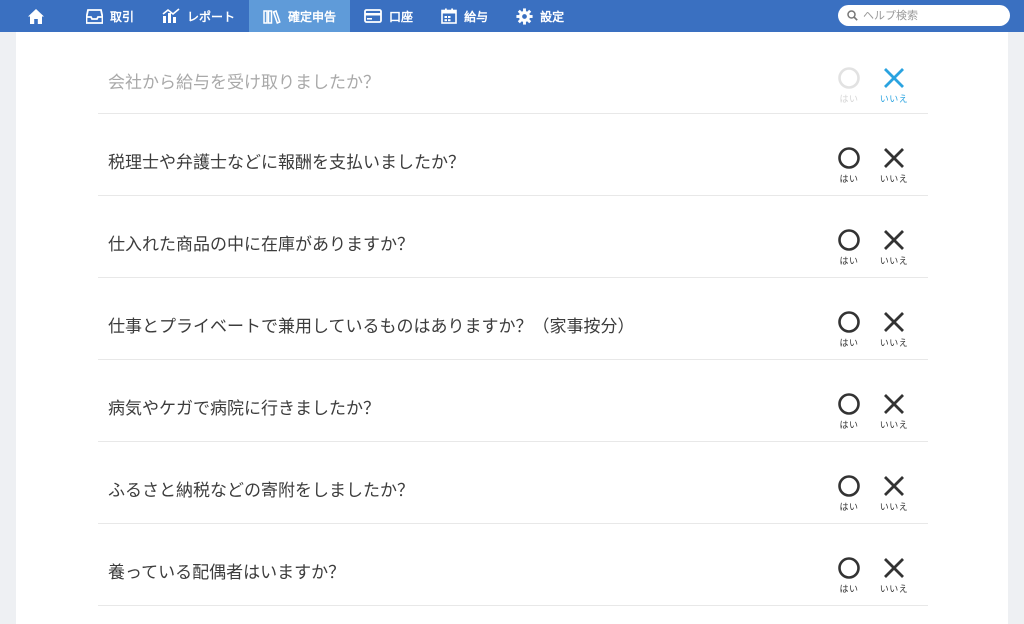 The image size is (1024, 624). What do you see at coordinates (122, 16) in the screenshot?
I see `nav-item-label: 取引` at bounding box center [122, 16].